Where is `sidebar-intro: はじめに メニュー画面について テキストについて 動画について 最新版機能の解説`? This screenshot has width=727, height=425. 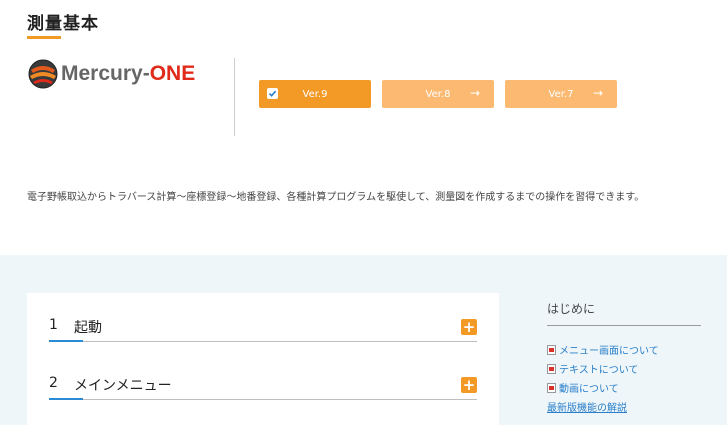 sidebar-intro: はじめに メニュー画面について テキストについて 動画について 最新版機能の解説 is located at coordinates (624, 358).